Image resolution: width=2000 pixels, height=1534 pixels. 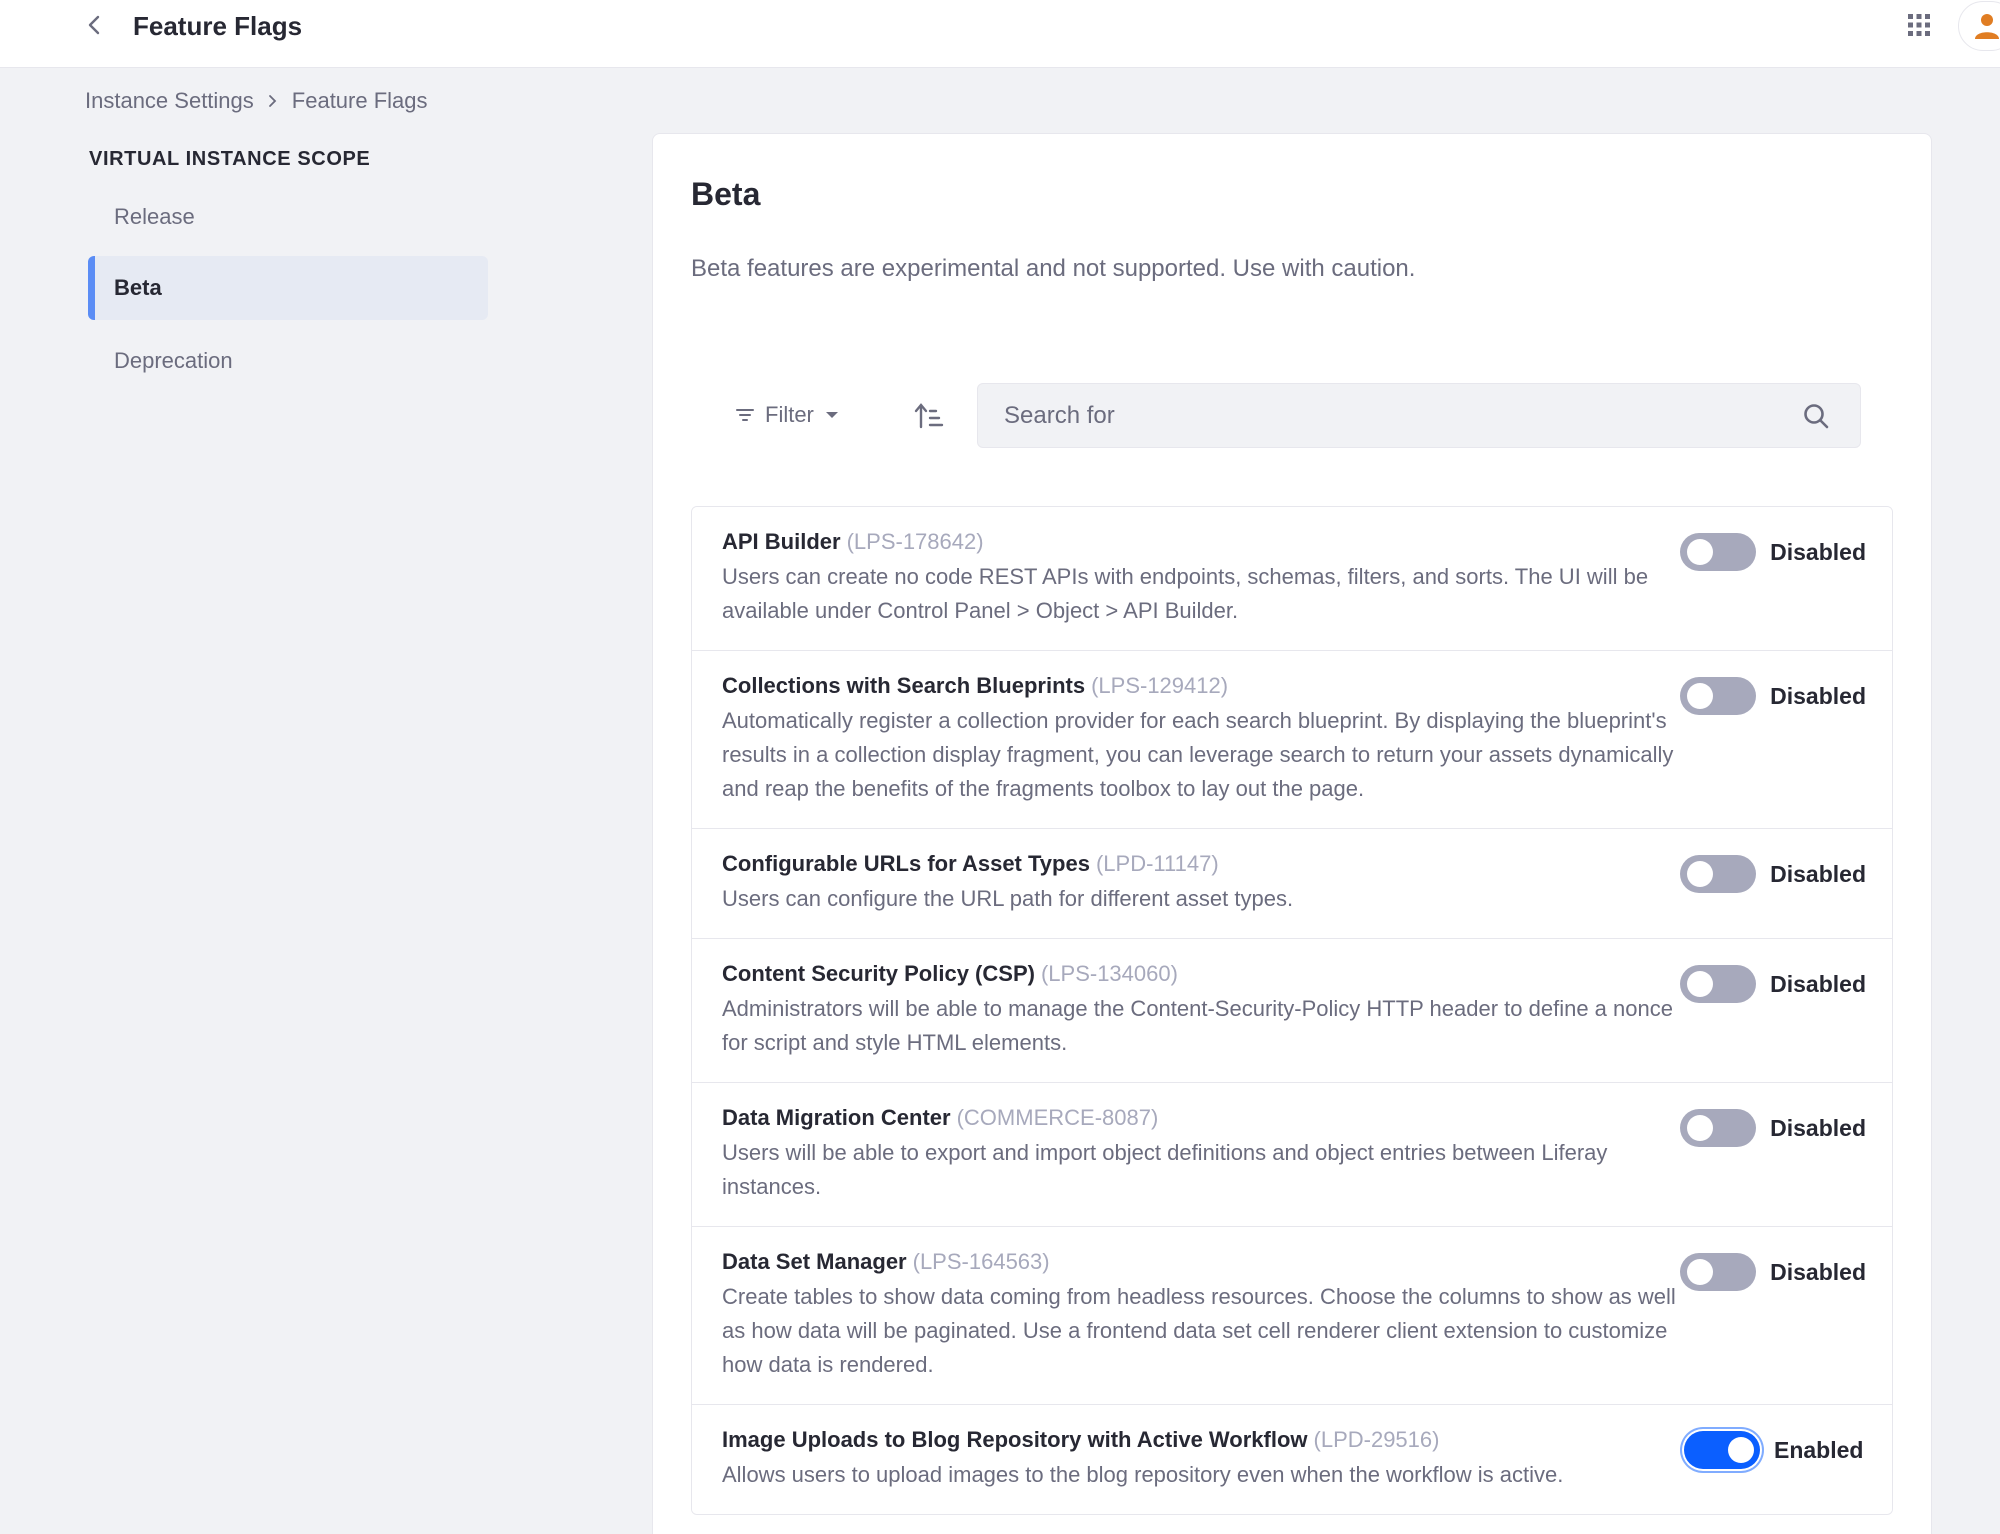 What do you see at coordinates (981, 1261) in the screenshot?
I see `flag-ticket-id: (LPS-164563)` at bounding box center [981, 1261].